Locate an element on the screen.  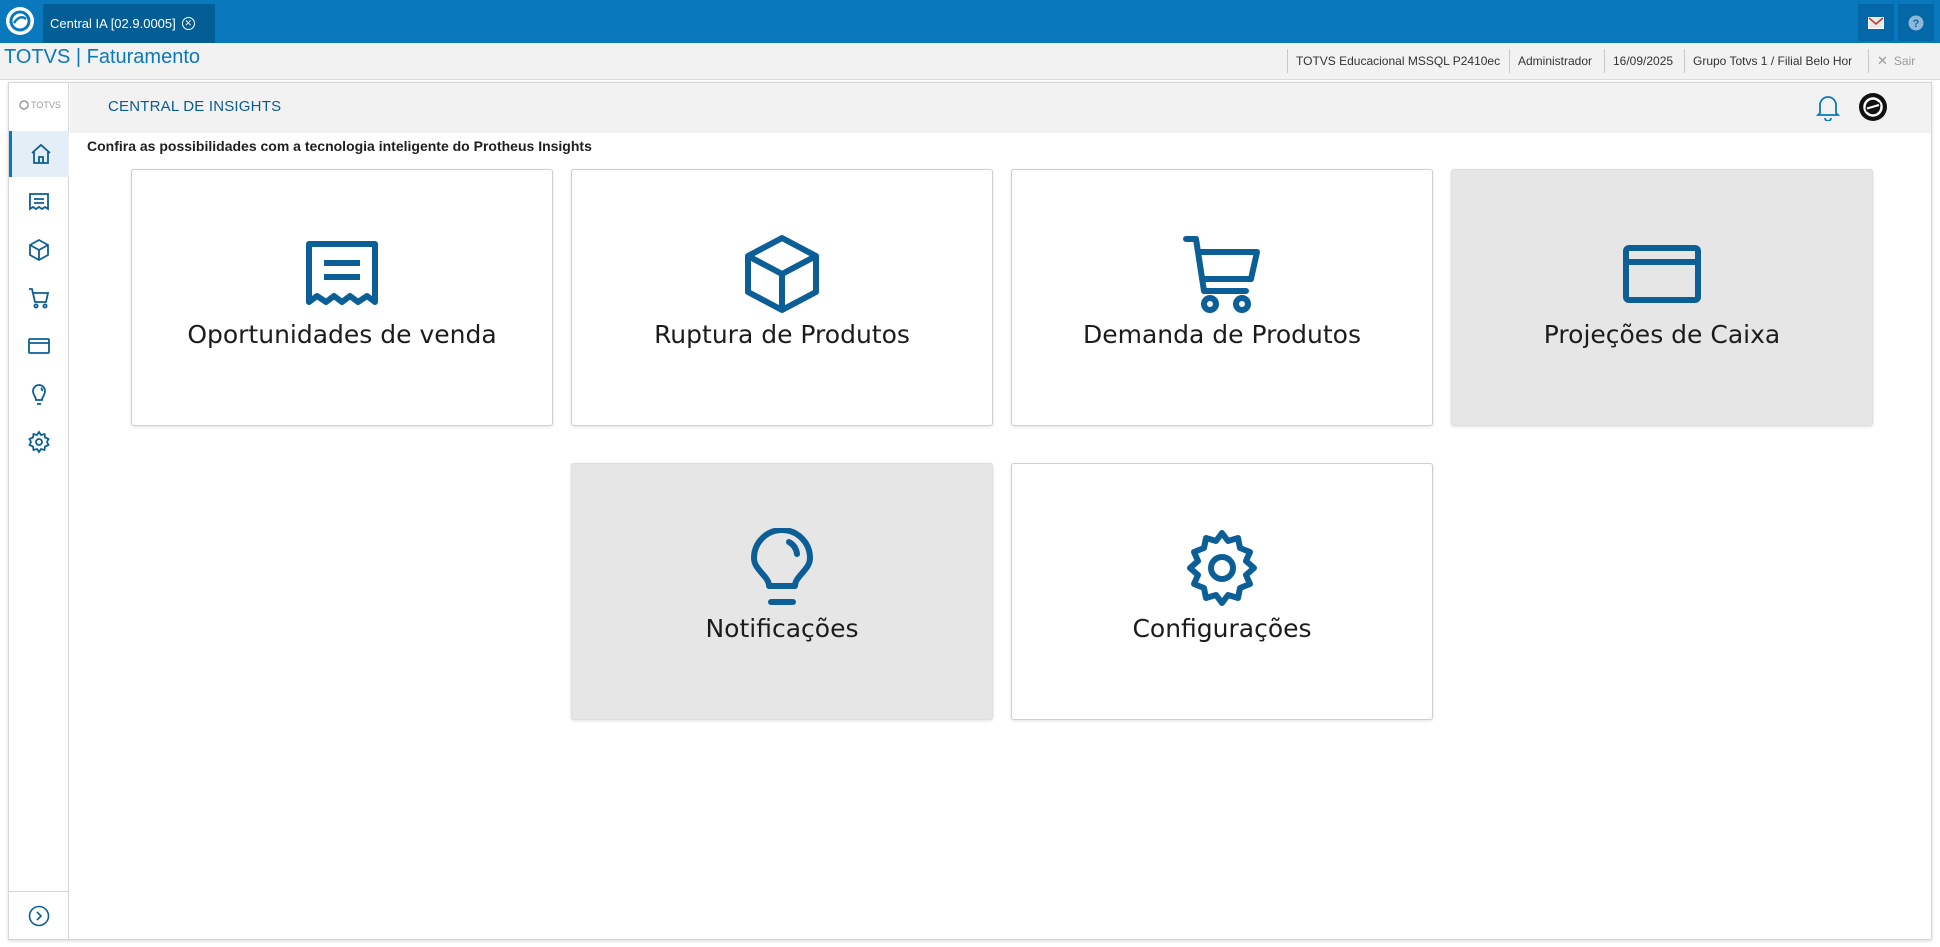
user-info: Administrador is located at coordinates (1554, 61).